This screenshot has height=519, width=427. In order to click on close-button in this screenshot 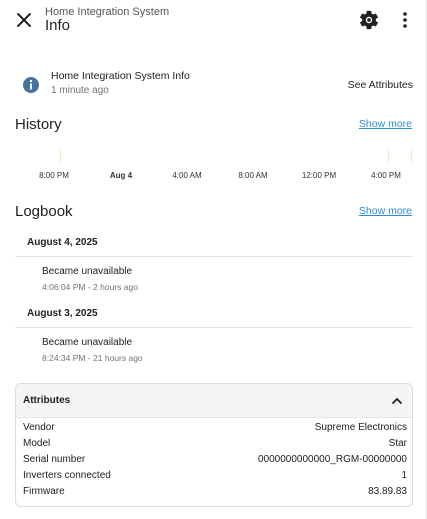, I will do `click(24, 20)`.